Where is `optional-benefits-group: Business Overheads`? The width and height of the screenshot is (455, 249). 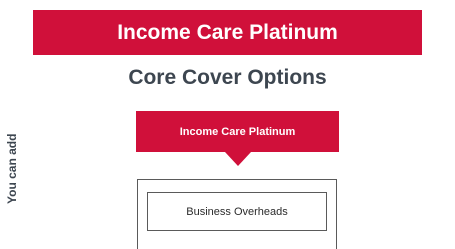 optional-benefits-group: Business Overheads is located at coordinates (237, 214).